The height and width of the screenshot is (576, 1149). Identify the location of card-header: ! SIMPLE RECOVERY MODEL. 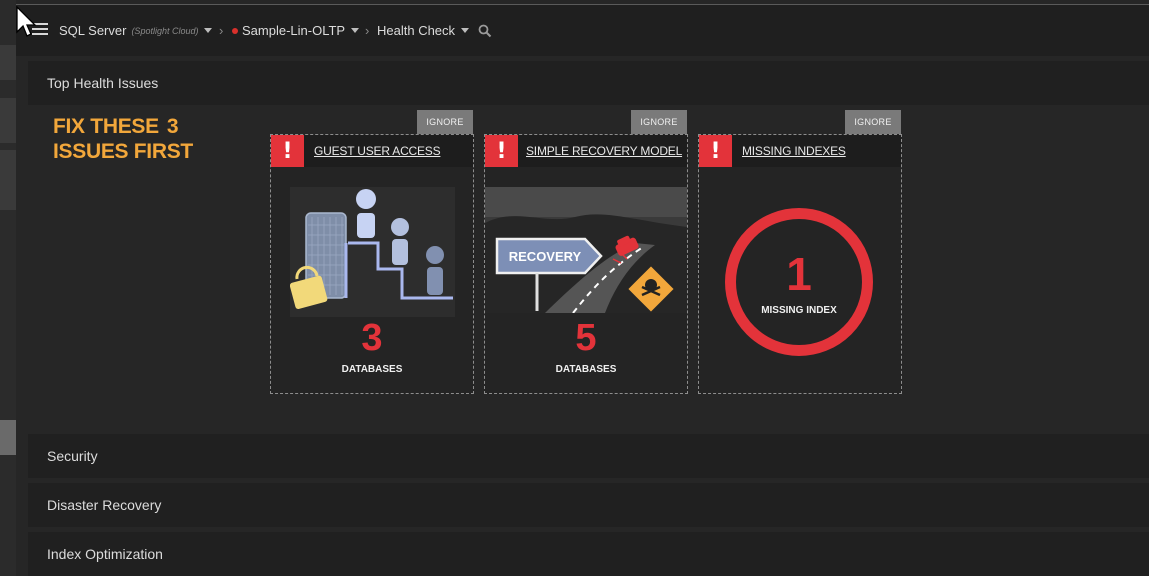
(586, 151).